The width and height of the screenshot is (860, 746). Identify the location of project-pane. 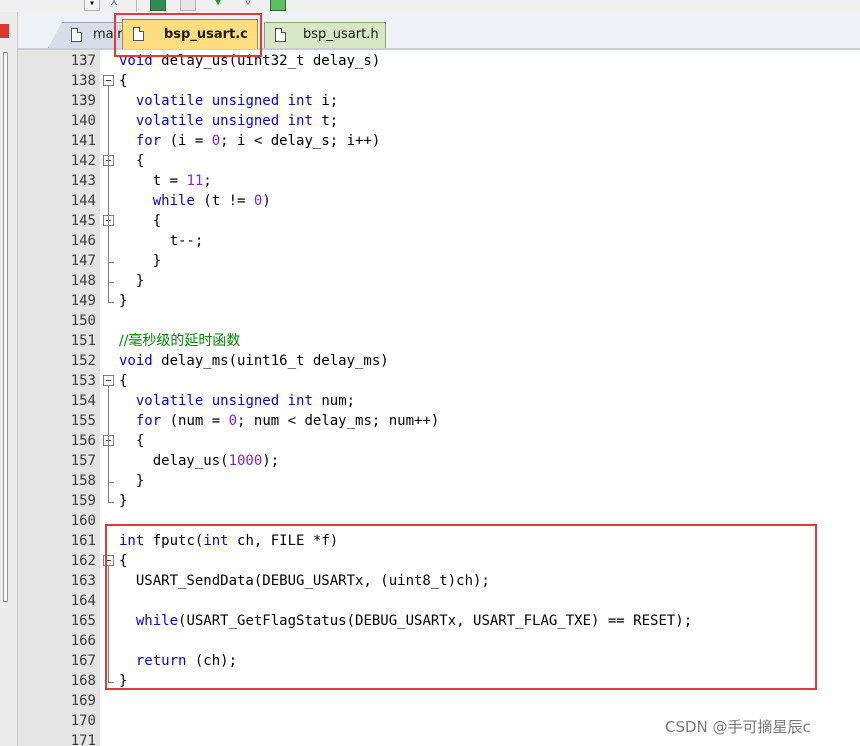
(9, 379).